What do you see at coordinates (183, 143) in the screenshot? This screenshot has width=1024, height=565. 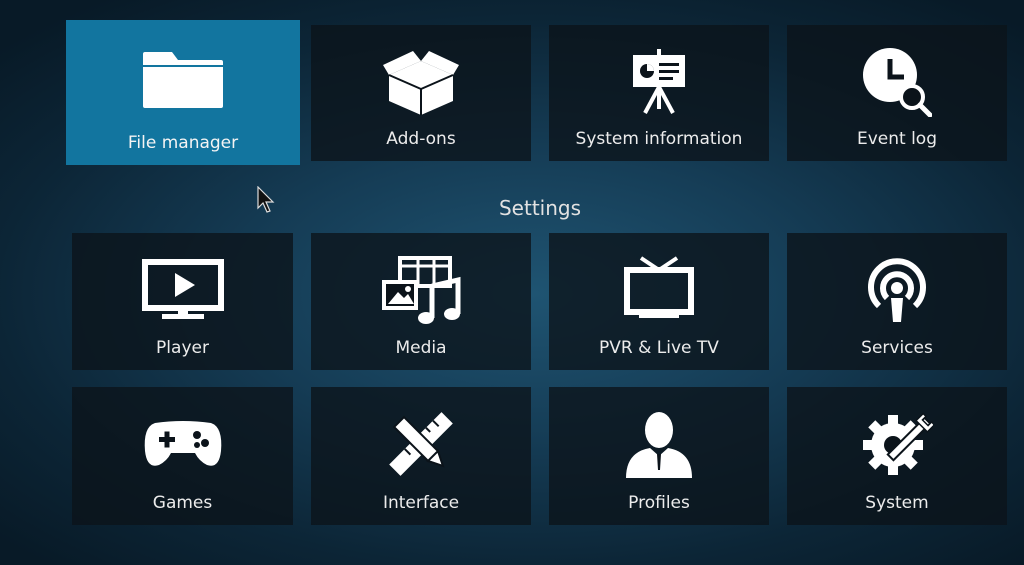 I see `tile-label: File manager` at bounding box center [183, 143].